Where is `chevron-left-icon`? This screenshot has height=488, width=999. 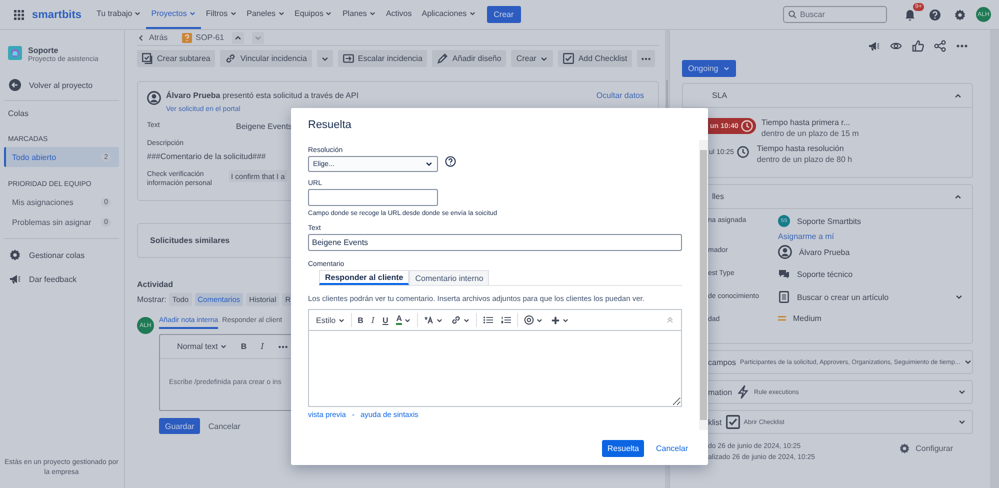
chevron-left-icon is located at coordinates (141, 38).